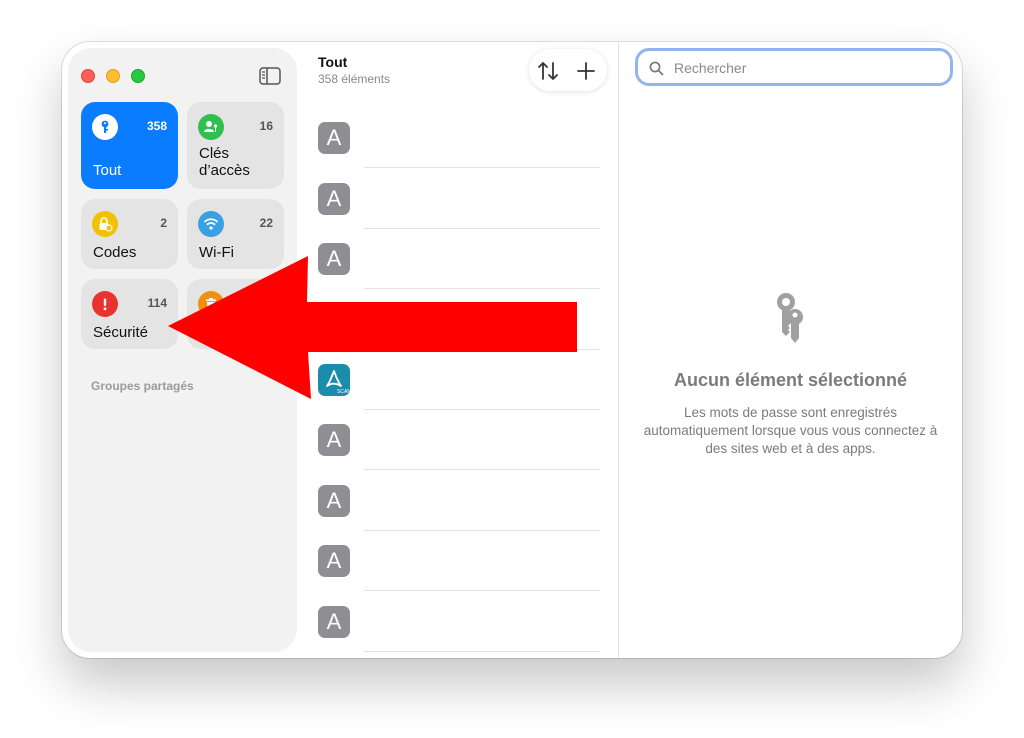 This screenshot has width=1024, height=738. I want to click on red-arrow-annotation, so click(372, 327).